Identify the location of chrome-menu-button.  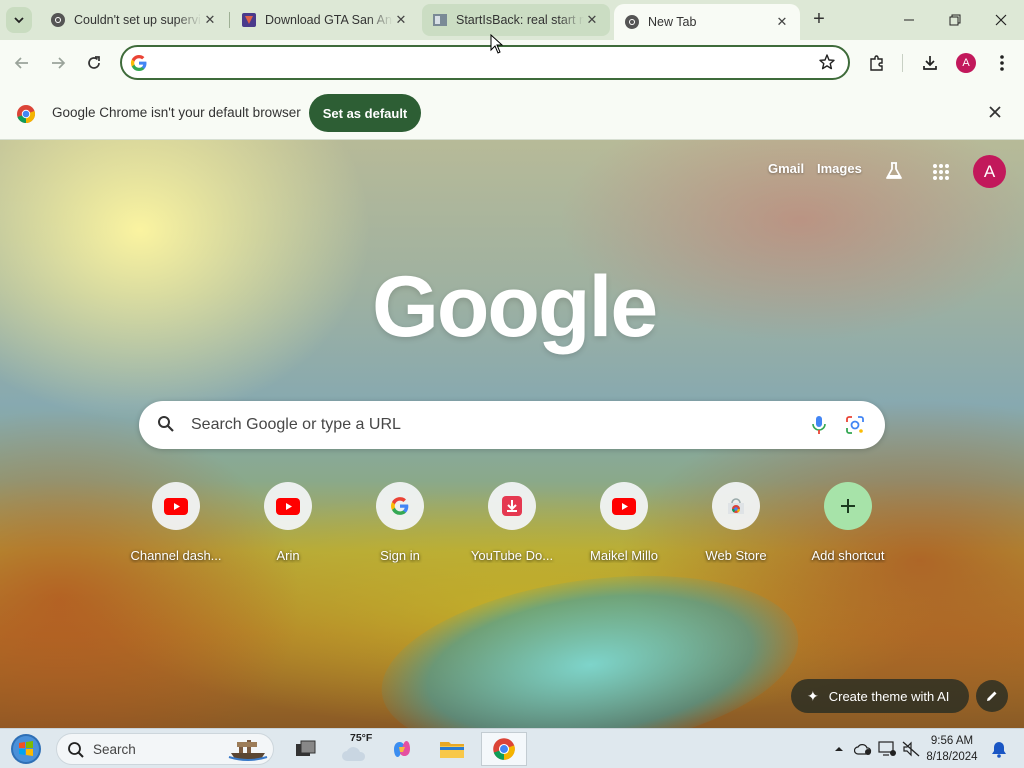
(1002, 63).